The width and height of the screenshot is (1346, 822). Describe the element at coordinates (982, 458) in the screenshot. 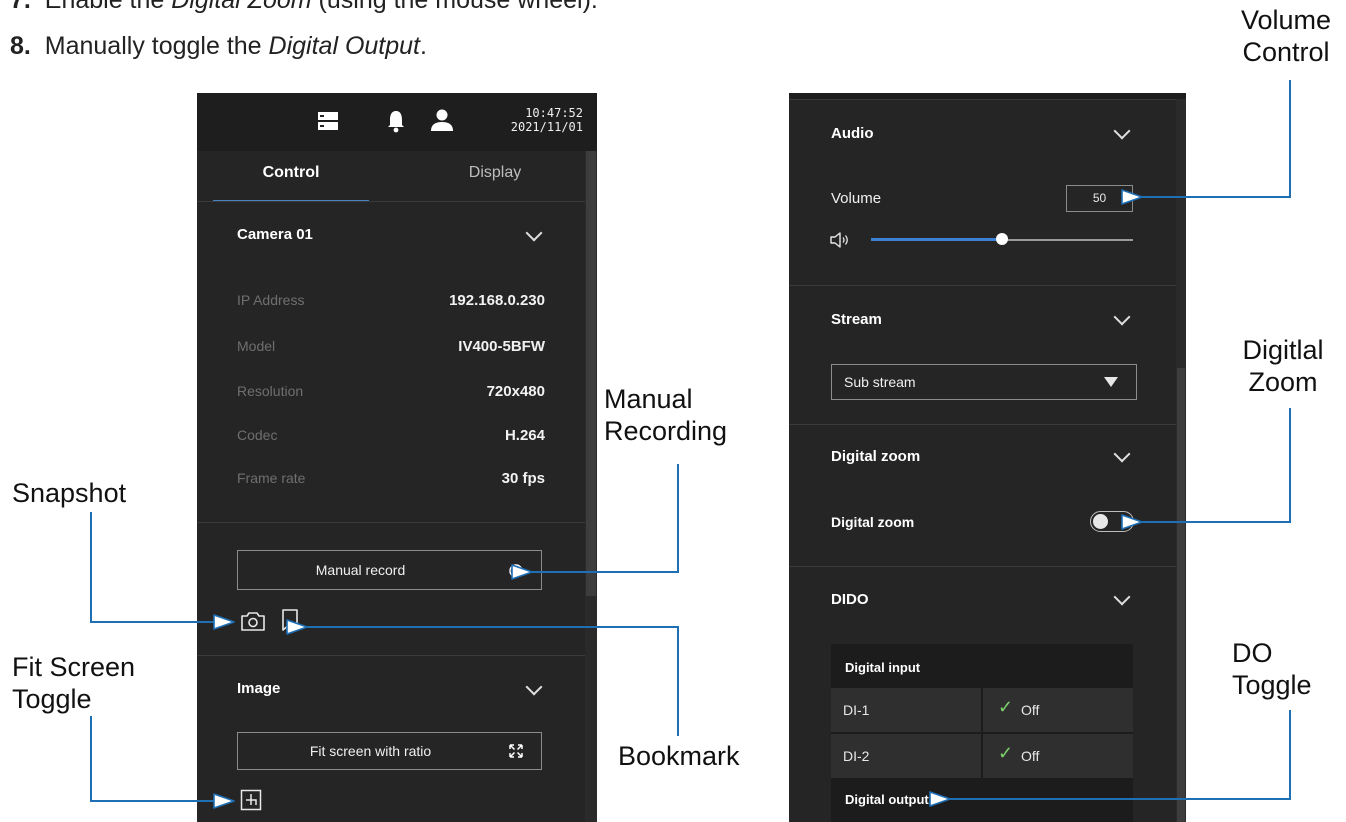

I see `digital-zoom-section-header: Digital zoom` at that location.